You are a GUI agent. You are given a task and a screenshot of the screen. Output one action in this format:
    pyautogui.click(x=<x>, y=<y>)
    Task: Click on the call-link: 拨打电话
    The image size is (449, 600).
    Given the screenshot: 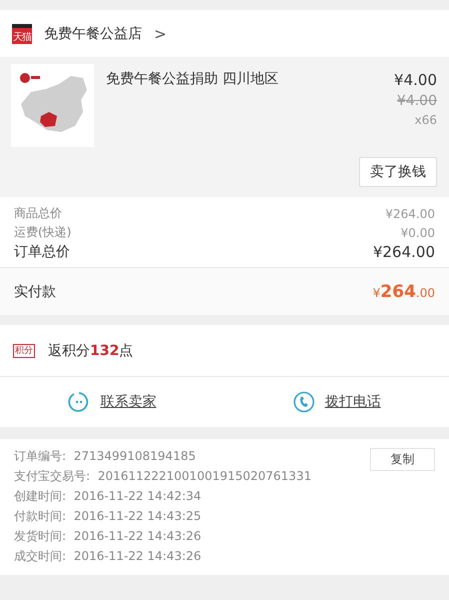 What is the action you would take?
    pyautogui.click(x=336, y=402)
    